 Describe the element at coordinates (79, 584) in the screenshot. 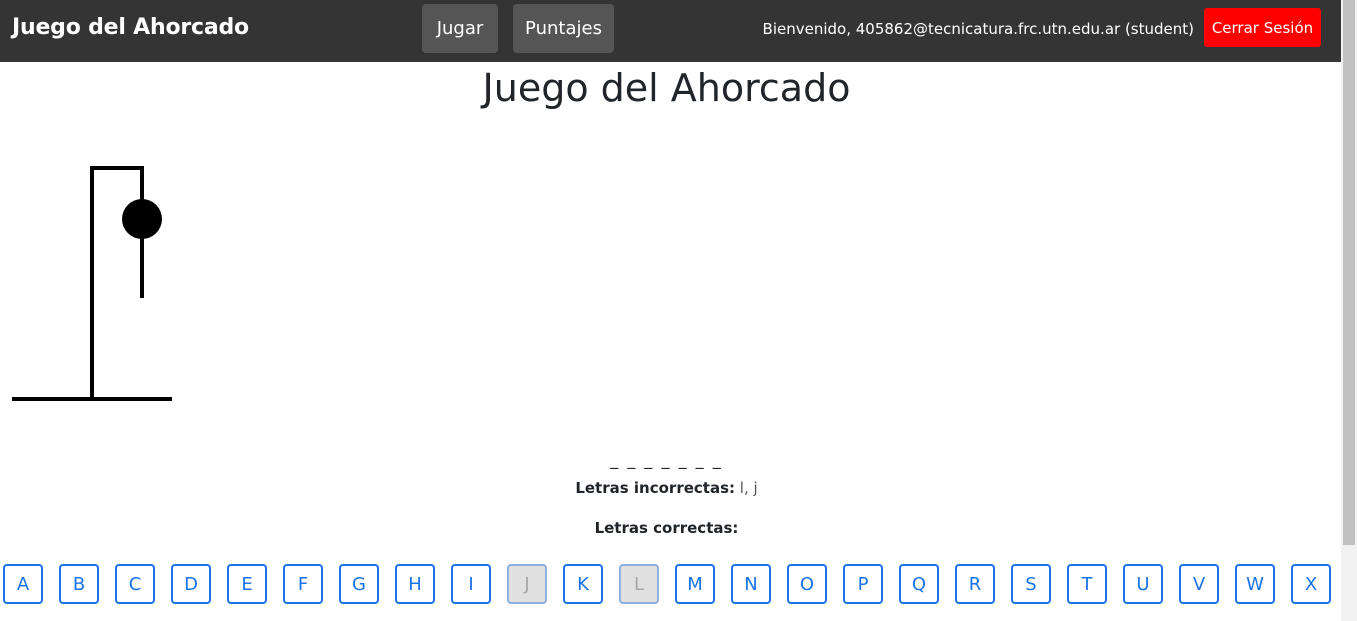

I see `letter-button-b: B` at that location.